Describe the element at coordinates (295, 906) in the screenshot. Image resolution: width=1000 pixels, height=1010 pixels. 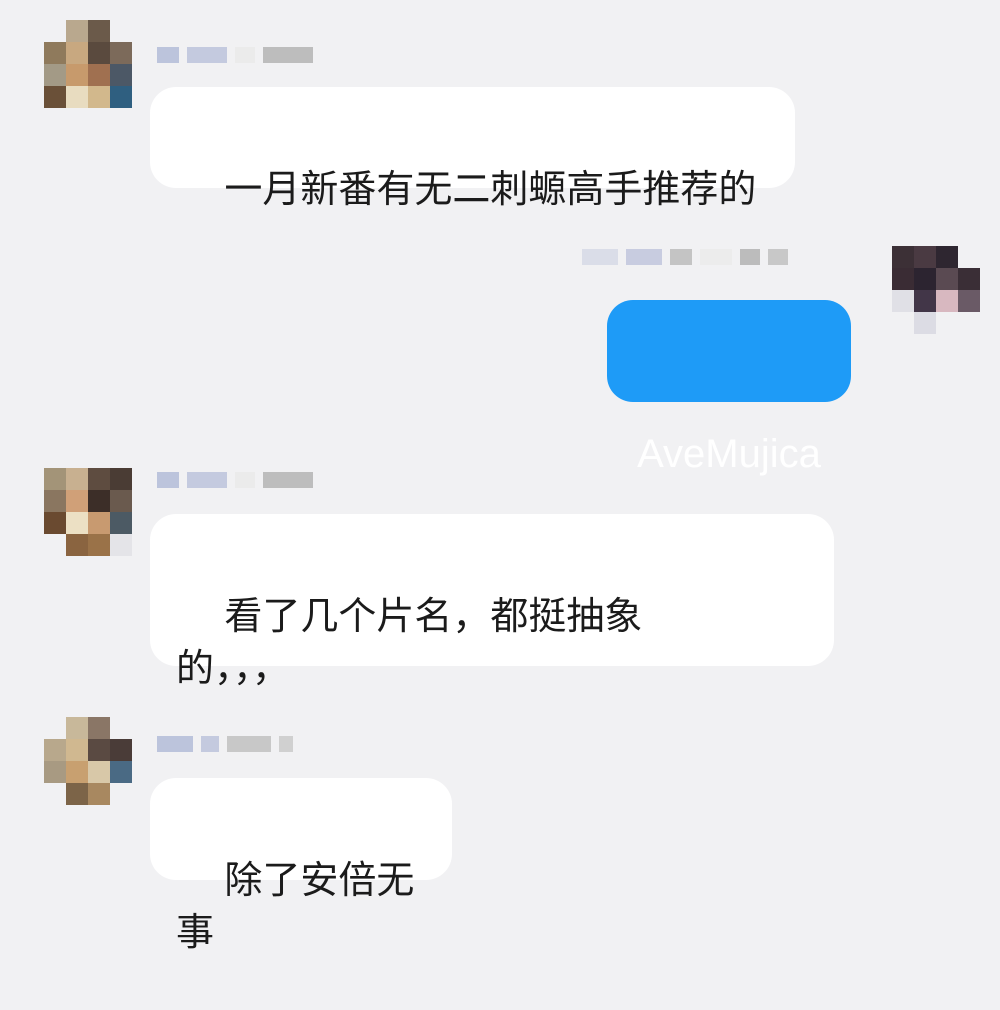
I see `message-text: 除了安倍无事` at that location.